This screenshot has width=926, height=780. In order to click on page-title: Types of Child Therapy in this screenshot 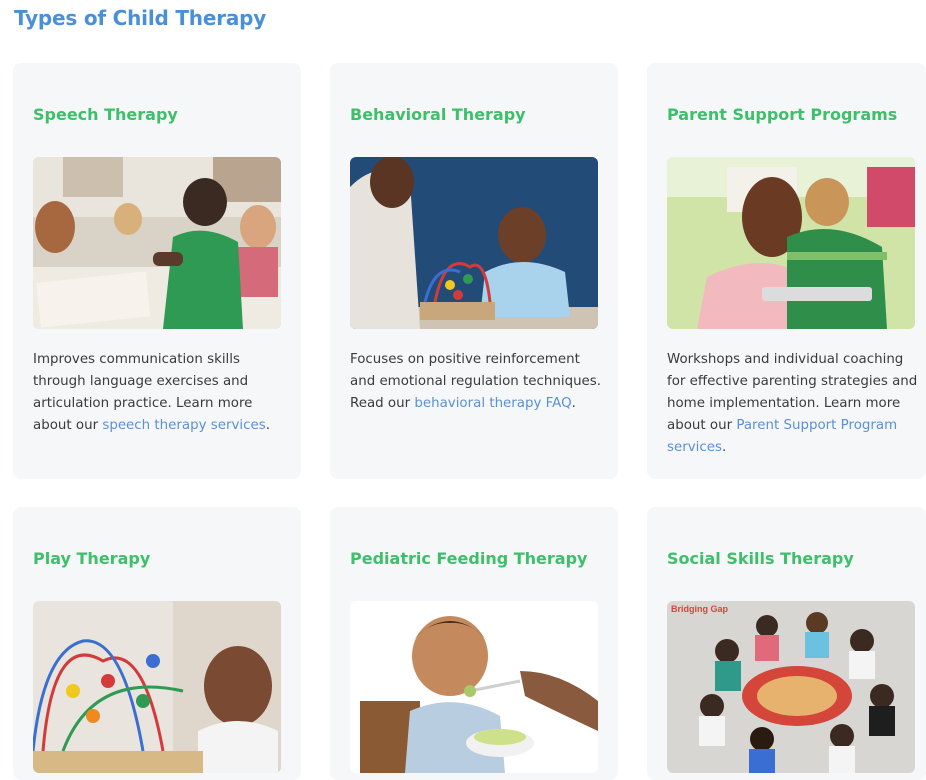, I will do `click(140, 18)`.